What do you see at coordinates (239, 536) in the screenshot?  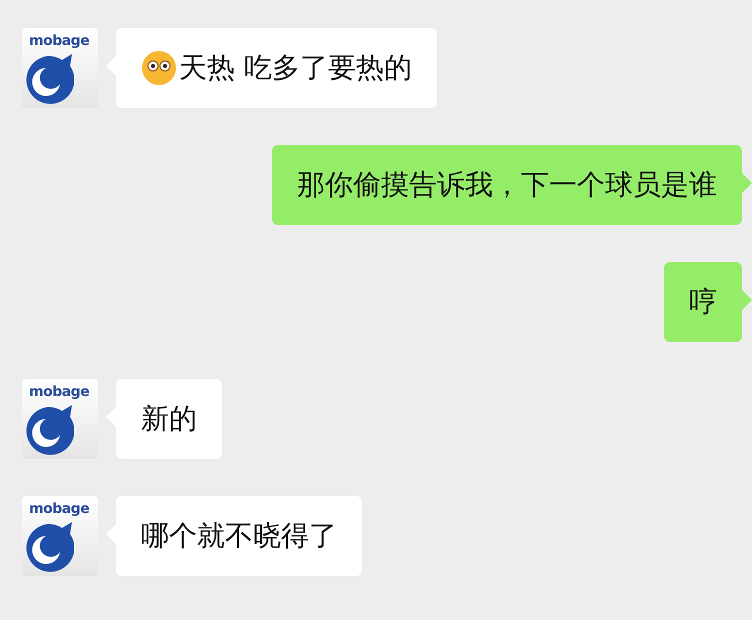 I see `message-bubble: 哪个就不晓得了` at bounding box center [239, 536].